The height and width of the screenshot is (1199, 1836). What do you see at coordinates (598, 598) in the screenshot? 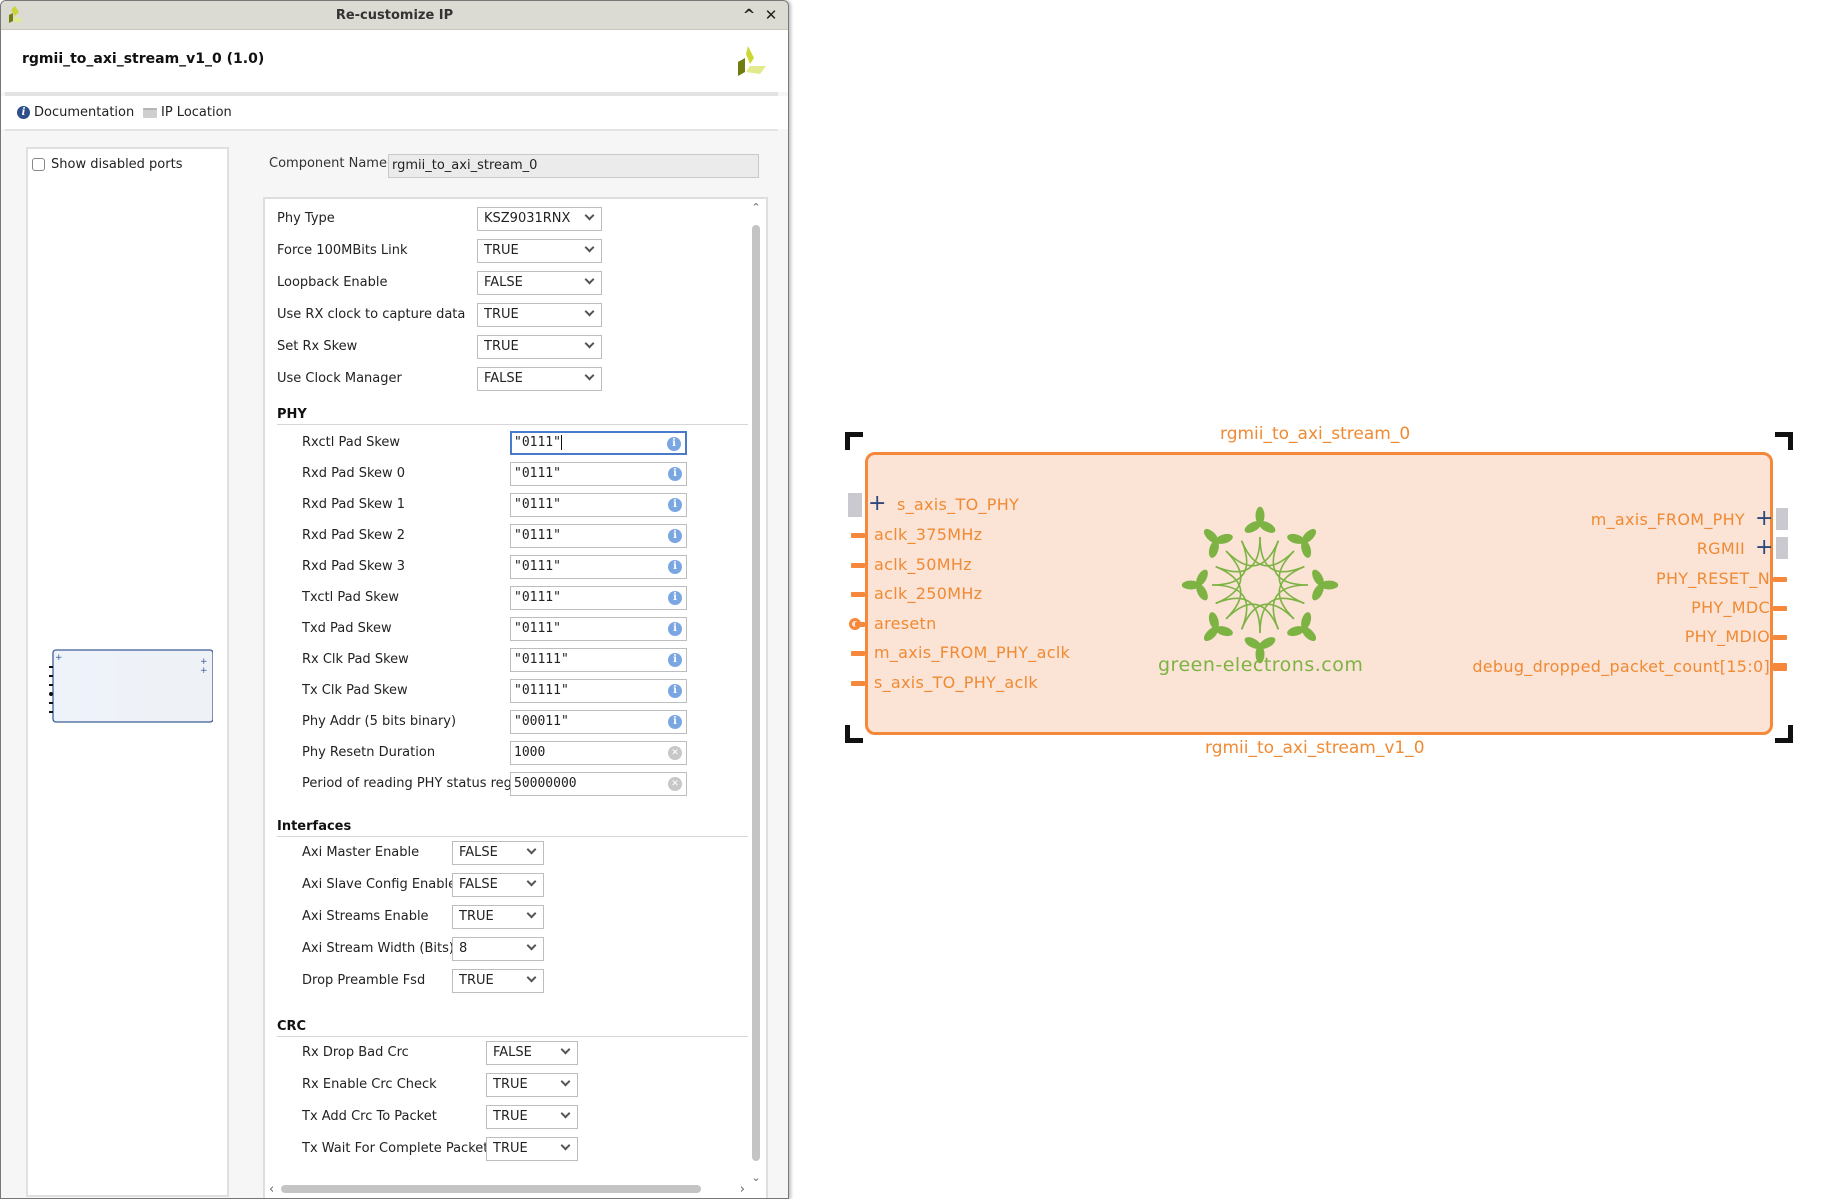
I see `txctl-pad-skew-input: "0111" i` at bounding box center [598, 598].